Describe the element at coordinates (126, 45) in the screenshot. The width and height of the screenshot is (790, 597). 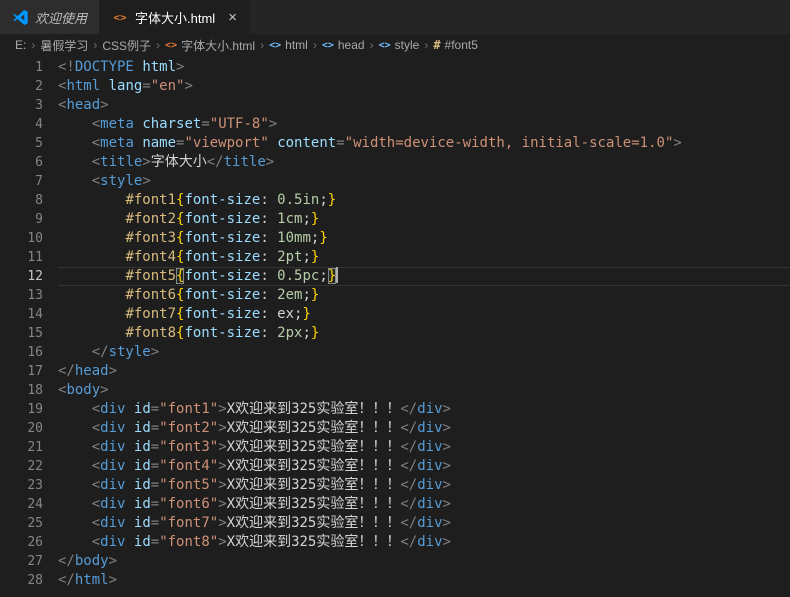
I see `breadcrumb-item: CSS例子` at that location.